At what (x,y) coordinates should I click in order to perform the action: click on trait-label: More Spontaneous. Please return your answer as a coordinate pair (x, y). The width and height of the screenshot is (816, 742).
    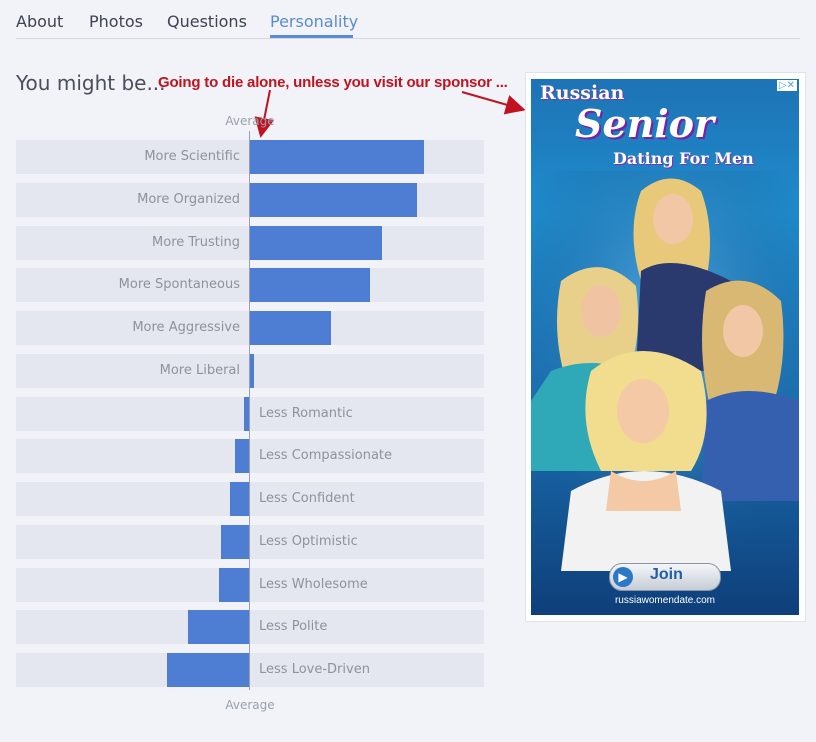
    Looking at the image, I should click on (179, 285).